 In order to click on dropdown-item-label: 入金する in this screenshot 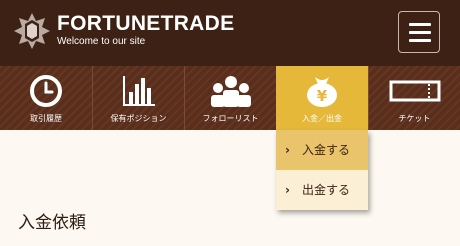, I will do `click(326, 150)`.